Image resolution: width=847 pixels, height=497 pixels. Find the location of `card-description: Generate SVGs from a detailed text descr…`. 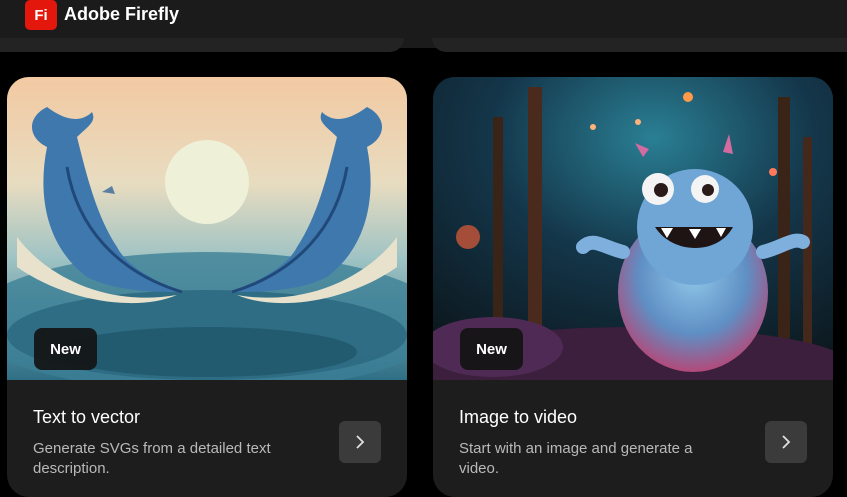

card-description: Generate SVGs from a detailed text descr… is located at coordinates (152, 458).